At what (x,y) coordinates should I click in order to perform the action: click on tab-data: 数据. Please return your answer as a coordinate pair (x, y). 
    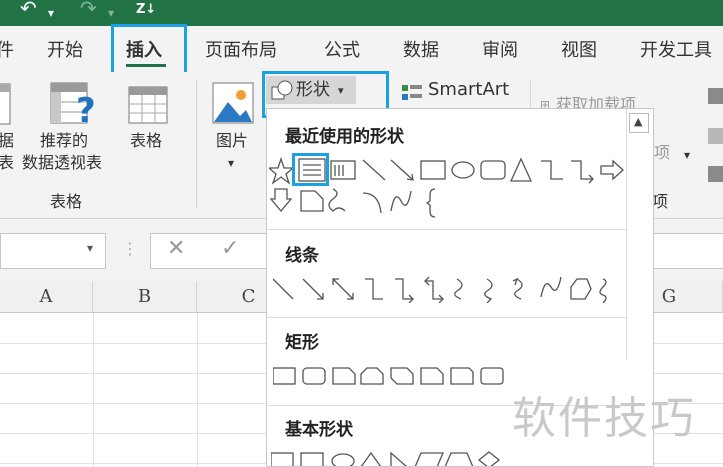
    Looking at the image, I should click on (421, 49).